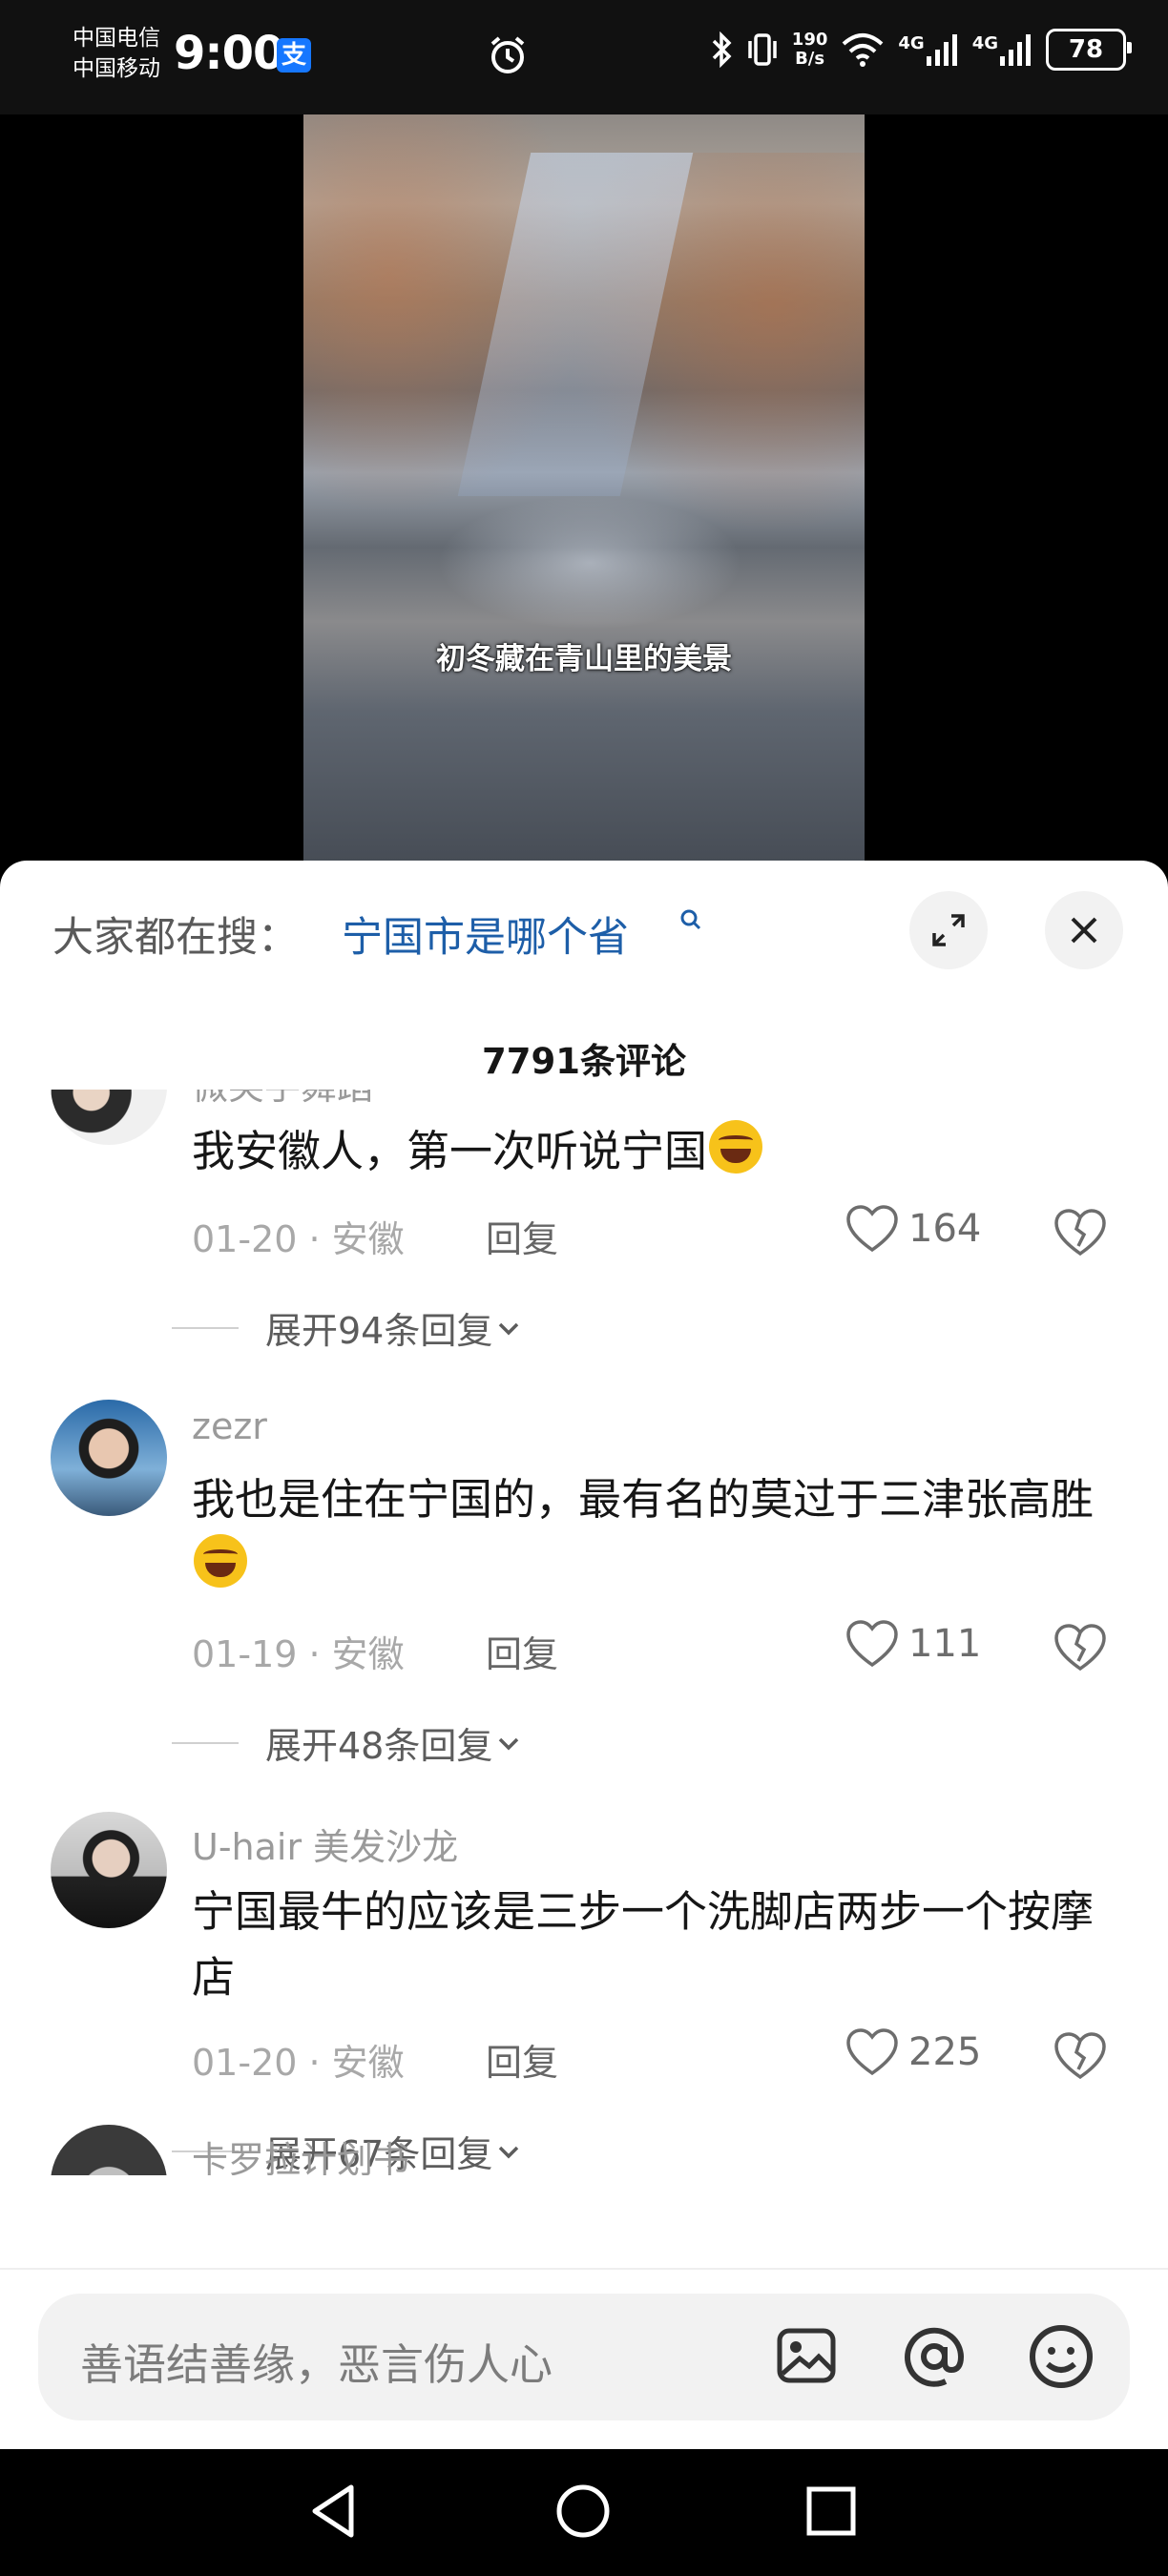  I want to click on emoji-button, so click(1061, 2358).